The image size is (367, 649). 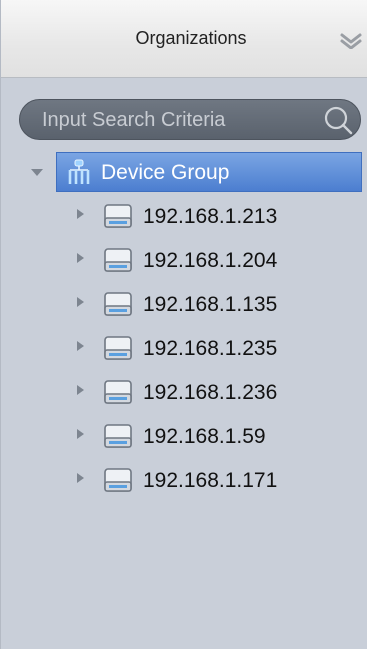 I want to click on double-chevron-down-icon, so click(x=351, y=41).